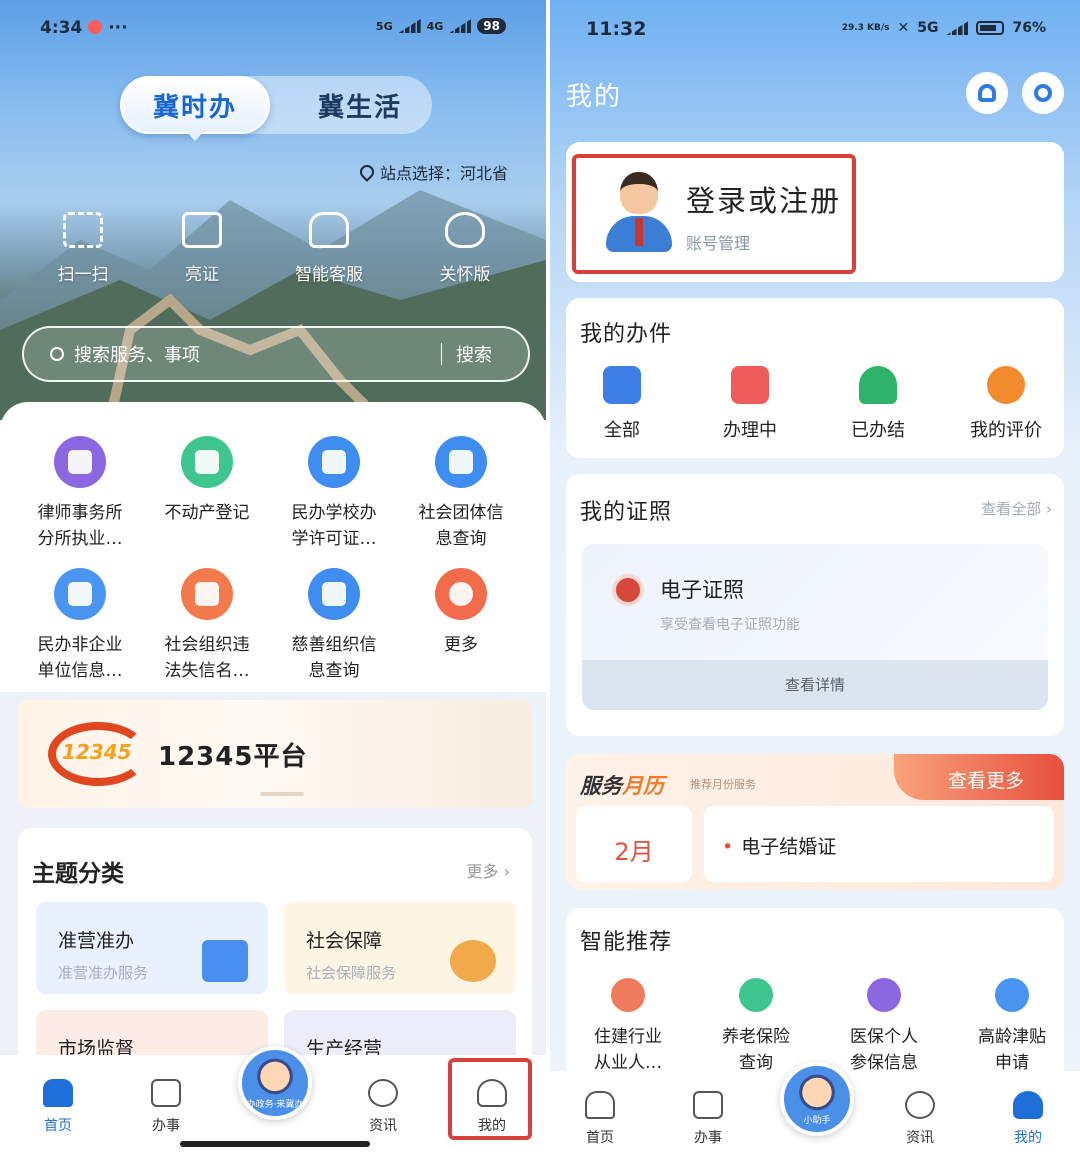 This screenshot has width=1080, height=1155. I want to click on bell-icon, so click(987, 93).